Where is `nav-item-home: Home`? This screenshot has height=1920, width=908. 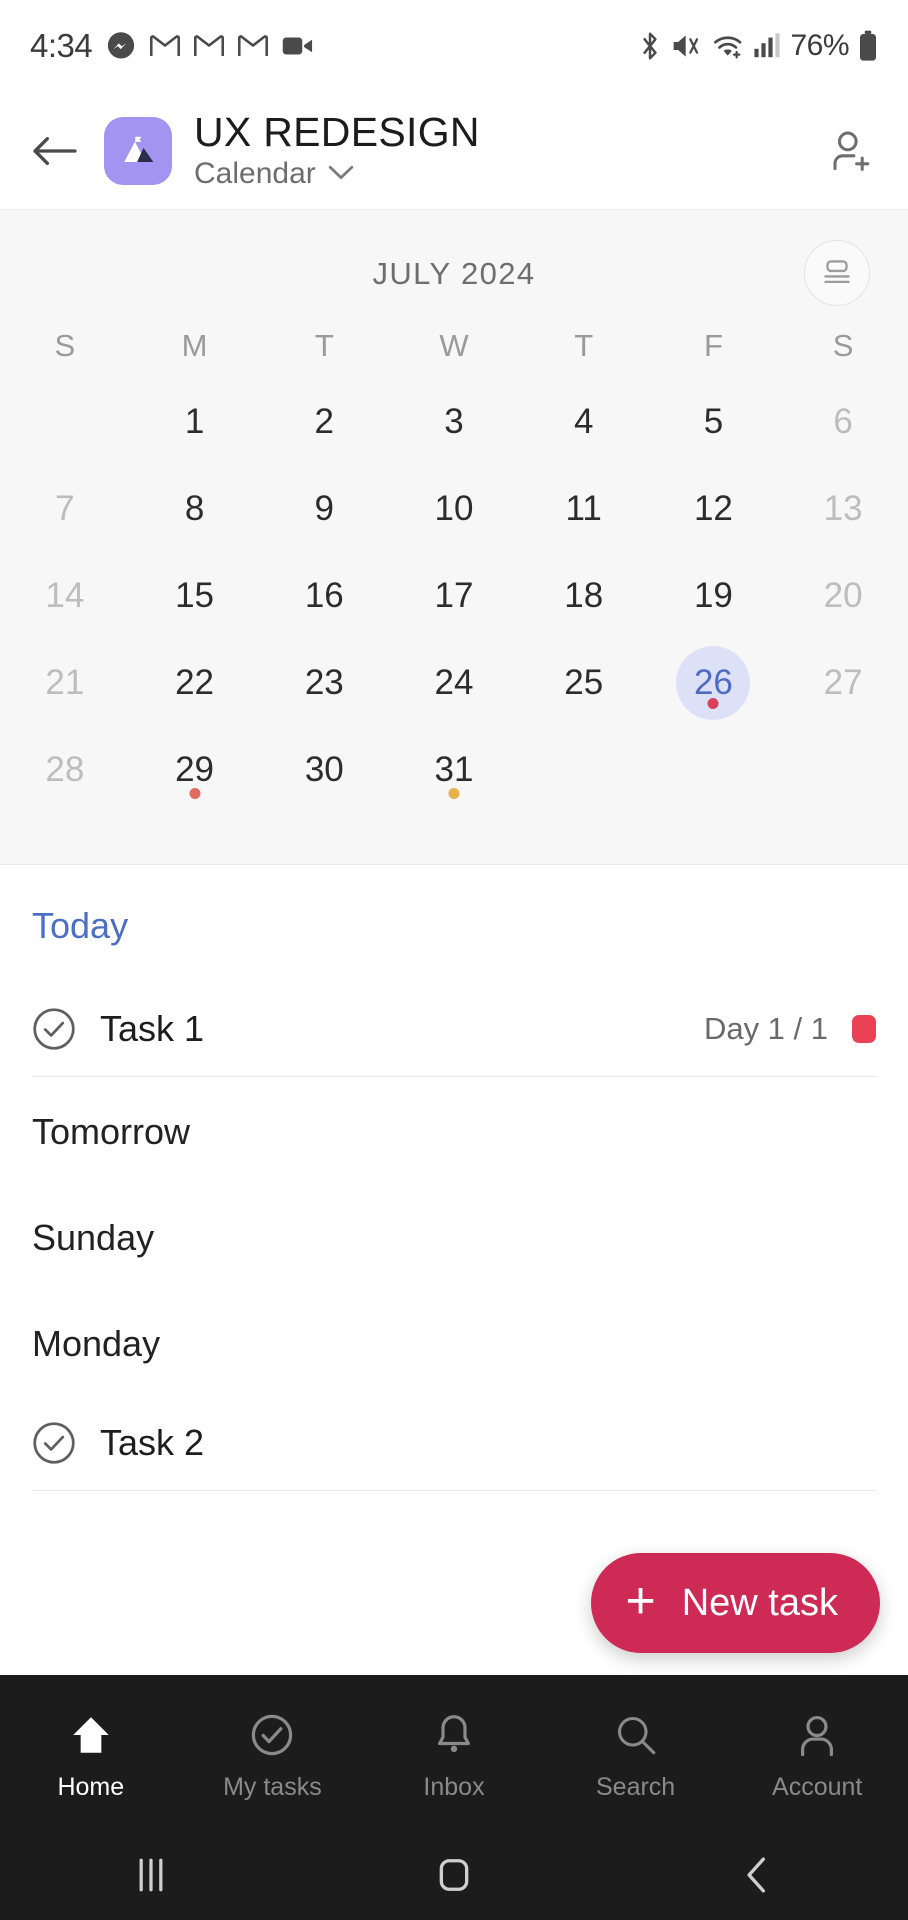
nav-item-home: Home is located at coordinates (91, 1756).